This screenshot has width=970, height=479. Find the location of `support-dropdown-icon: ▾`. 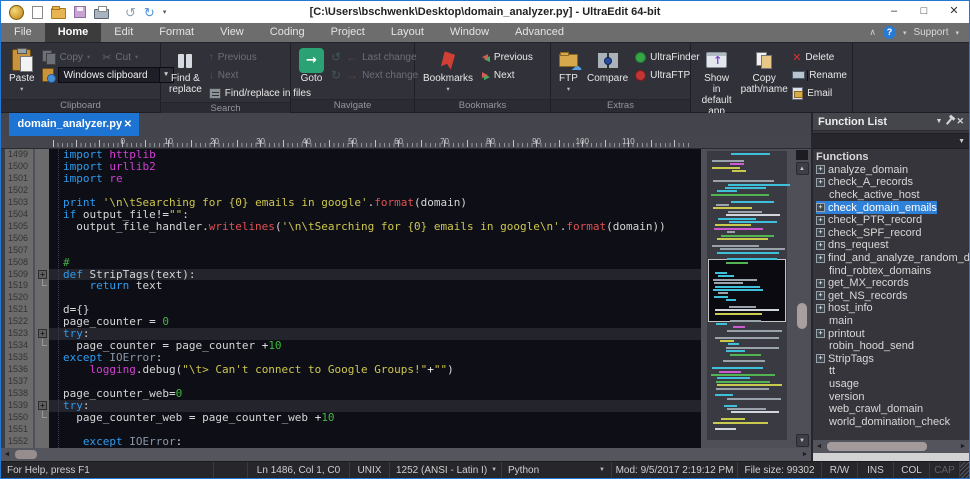

support-dropdown-icon: ▾ is located at coordinates (957, 33).